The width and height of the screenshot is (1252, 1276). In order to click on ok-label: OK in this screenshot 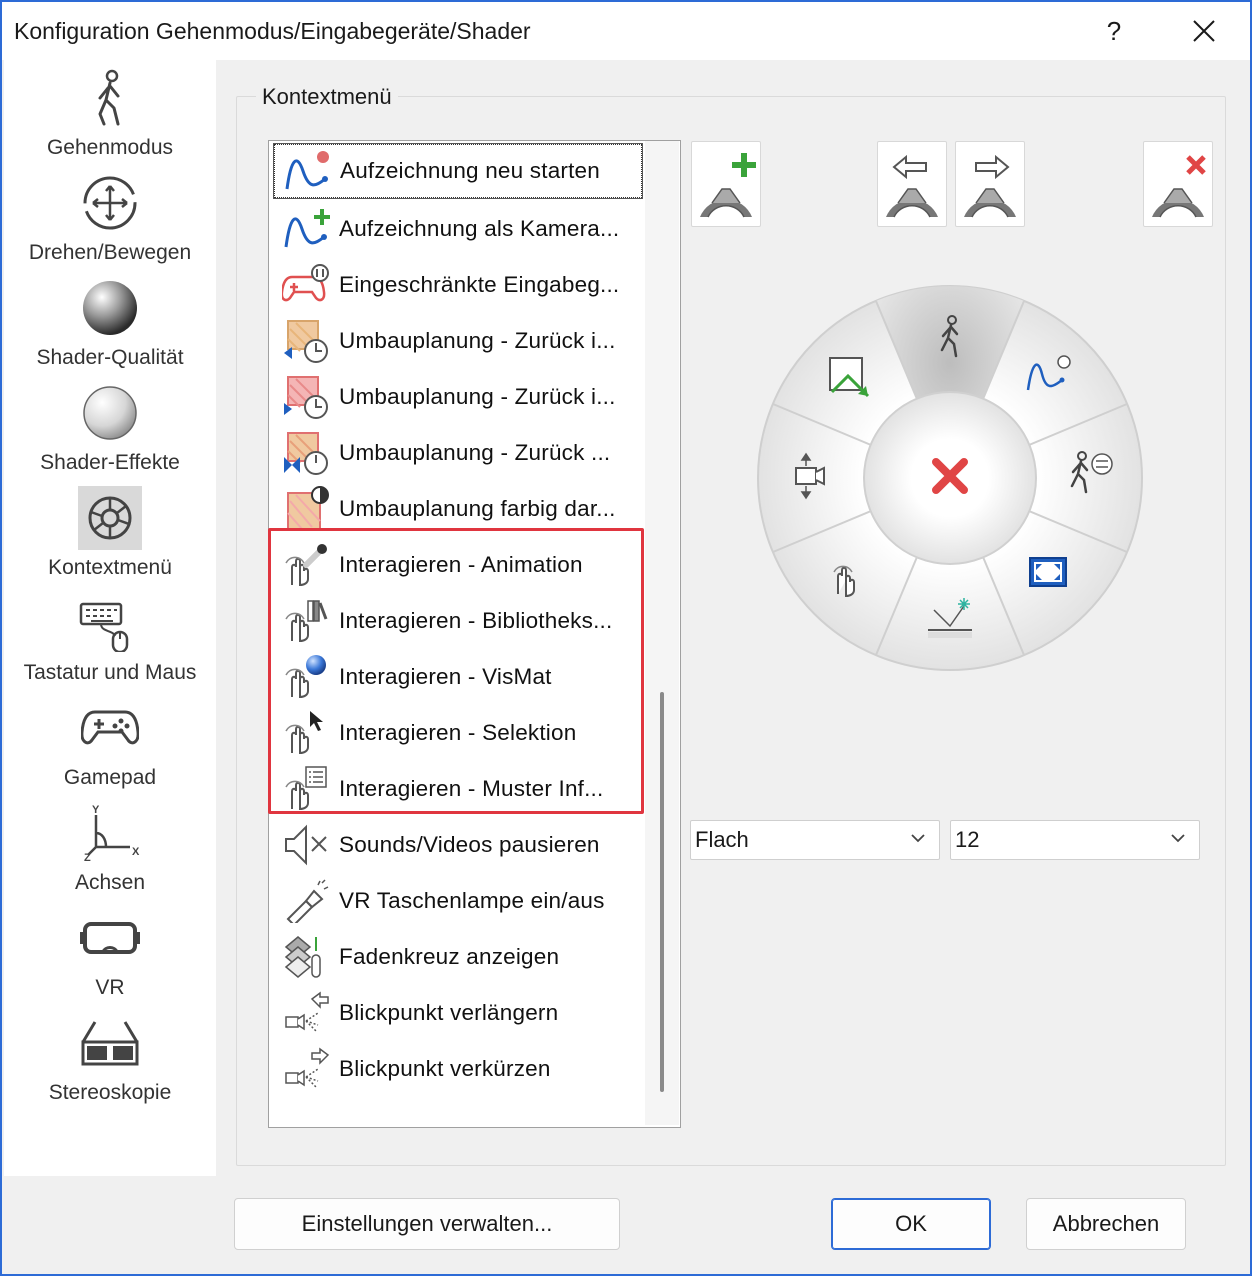, I will do `click(911, 1223)`.